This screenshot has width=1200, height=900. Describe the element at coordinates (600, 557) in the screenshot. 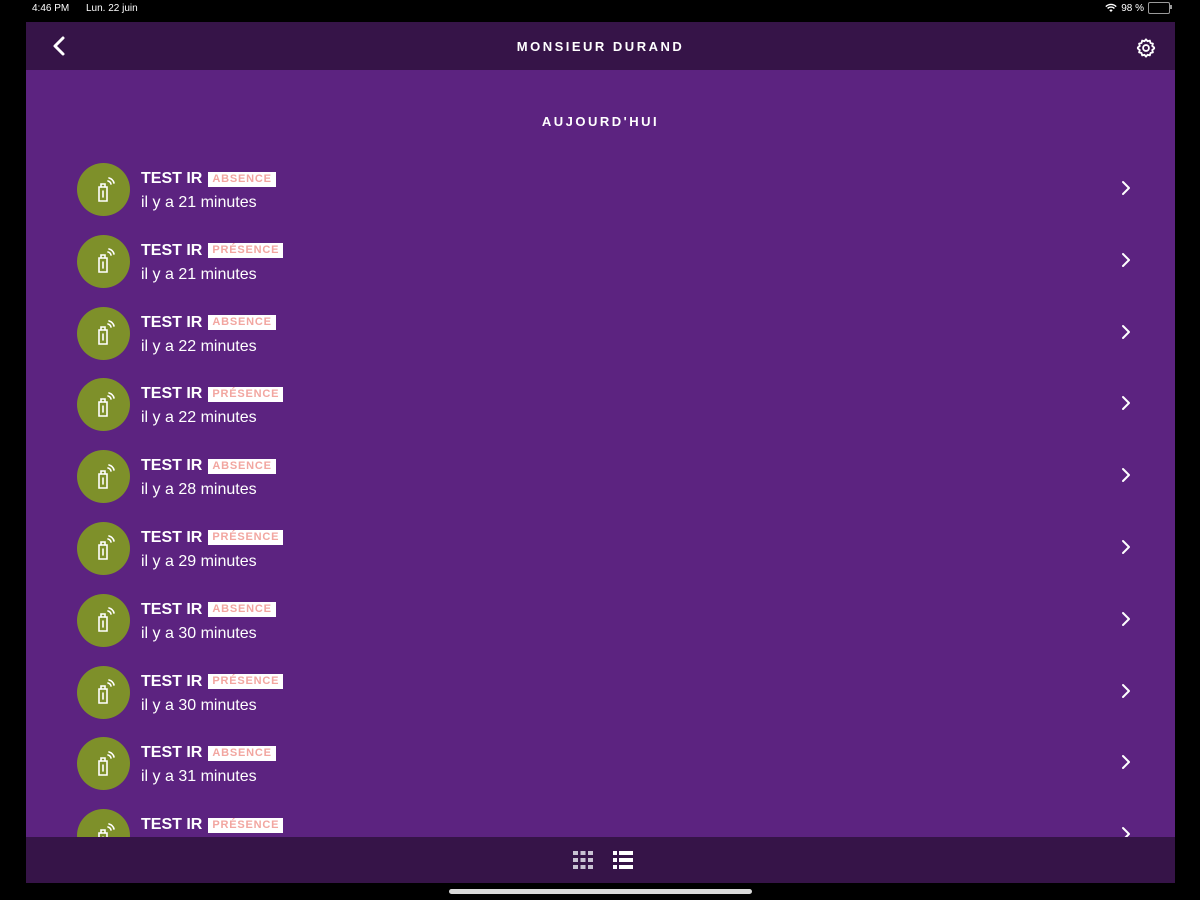

I see `list-item: TEST IR PRÉSENCE il y a 29 minutes` at that location.